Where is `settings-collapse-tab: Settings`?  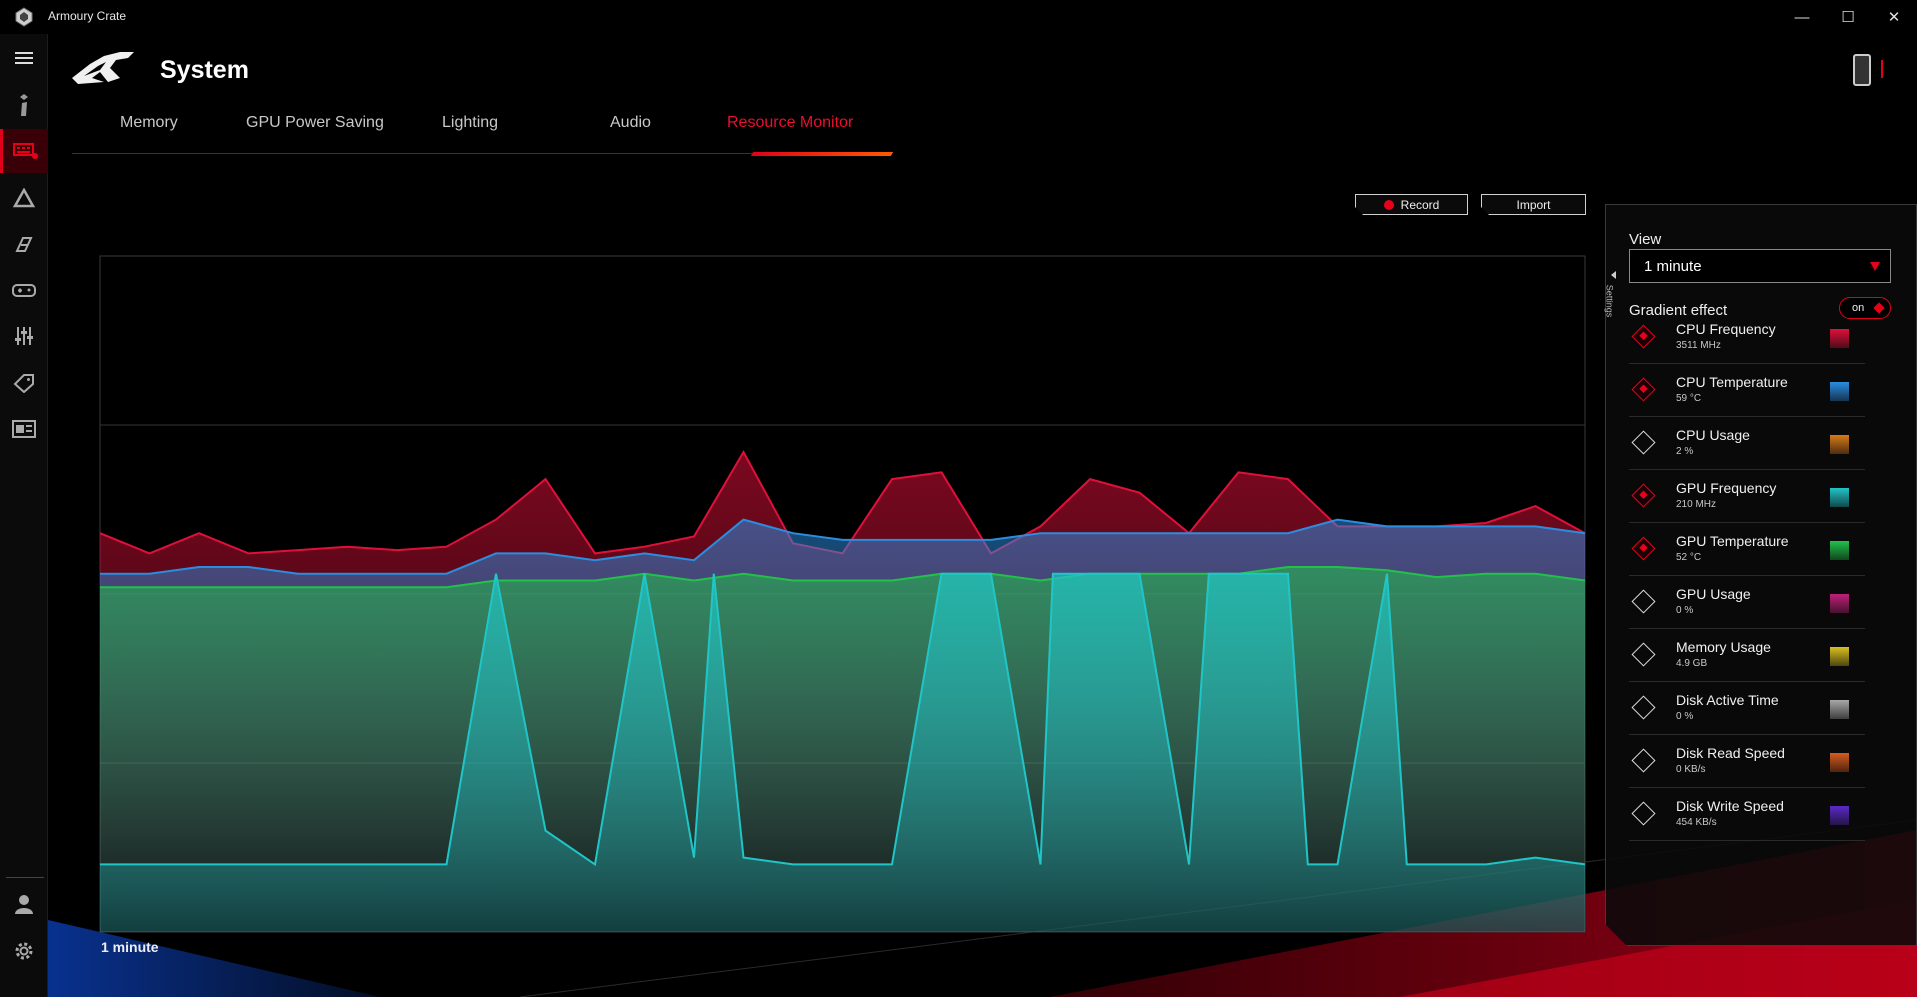 settings-collapse-tab: Settings is located at coordinates (1612, 300).